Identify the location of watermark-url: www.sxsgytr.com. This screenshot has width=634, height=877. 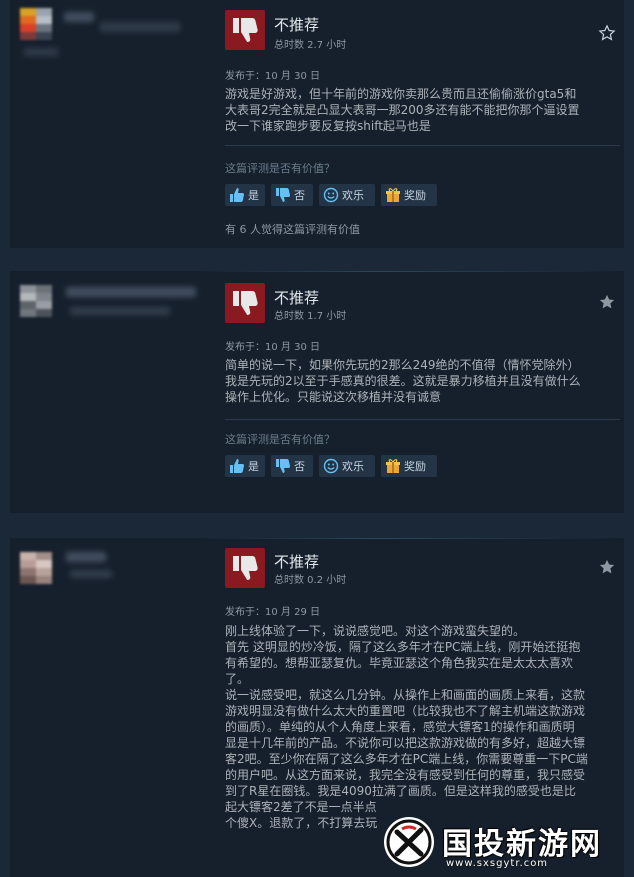
(497, 863).